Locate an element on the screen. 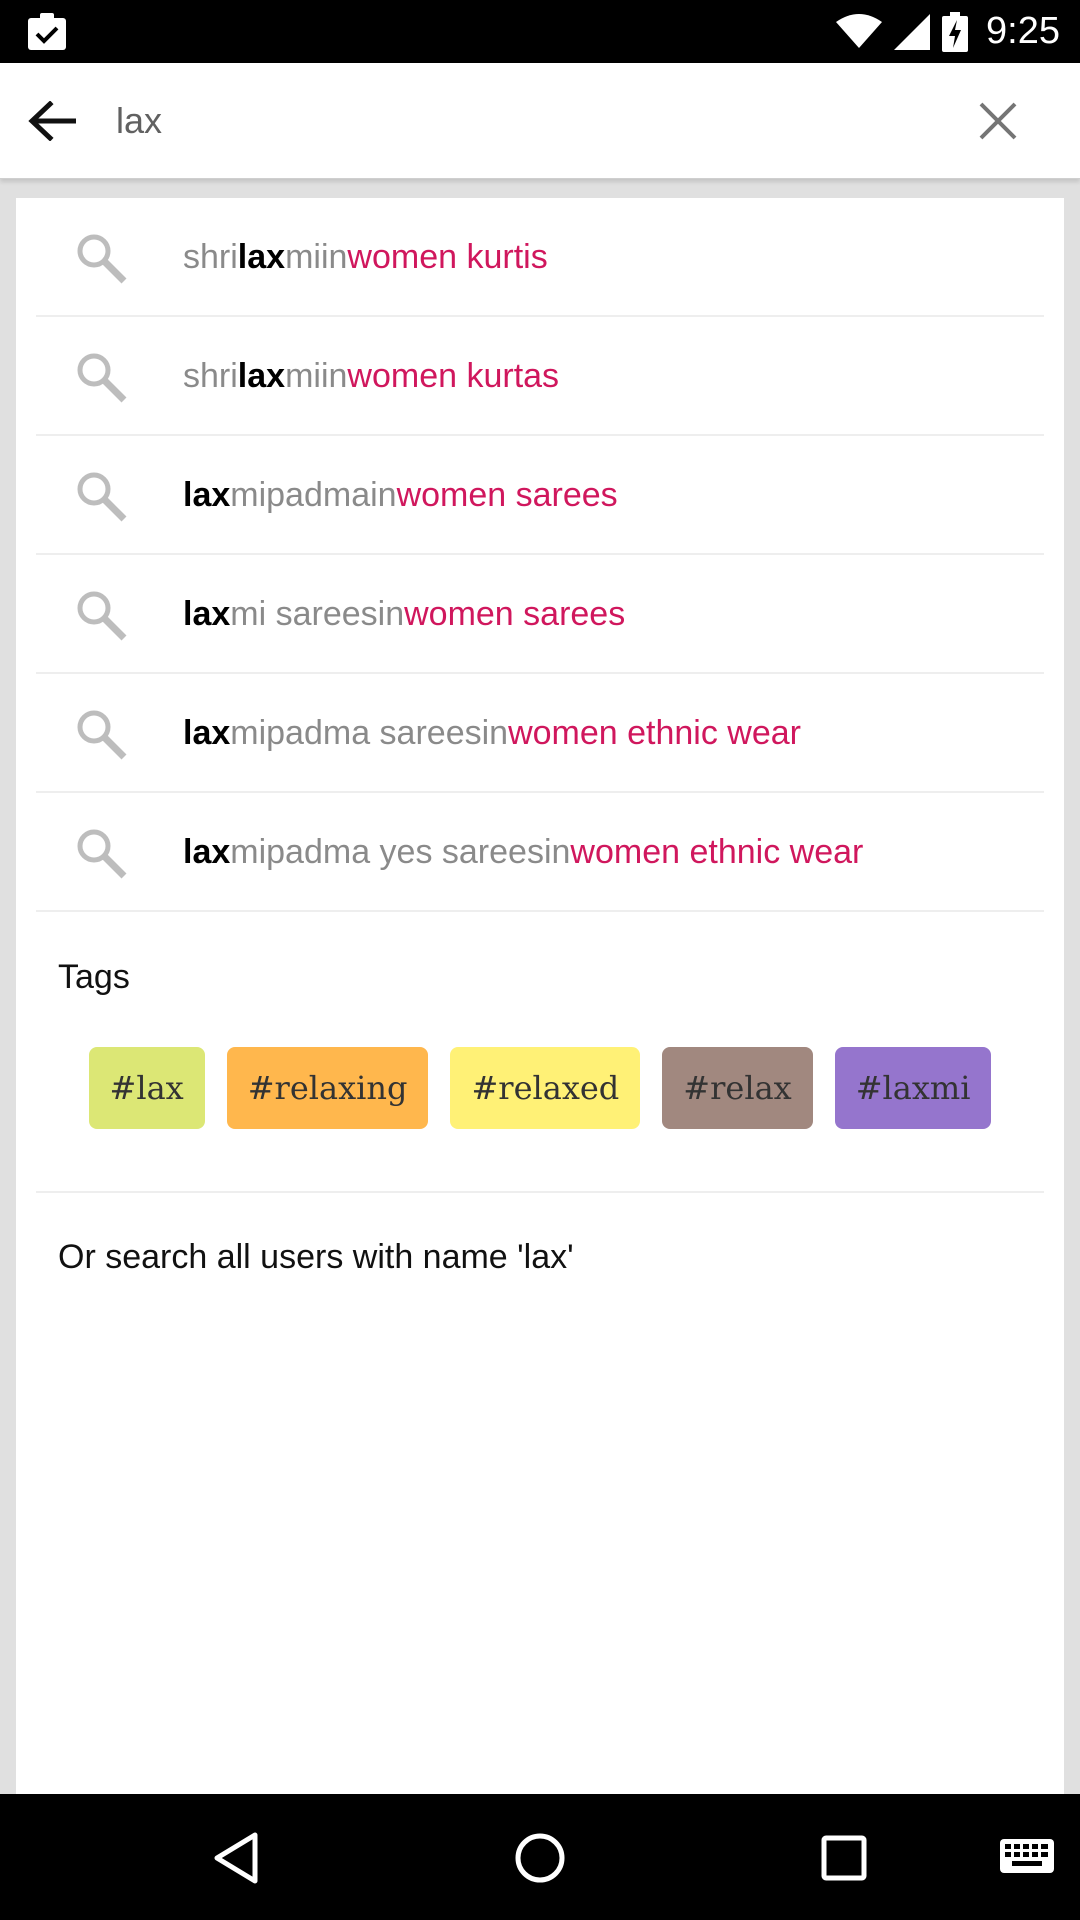 The width and height of the screenshot is (1080, 1920). nav-recents-button is located at coordinates (844, 1858).